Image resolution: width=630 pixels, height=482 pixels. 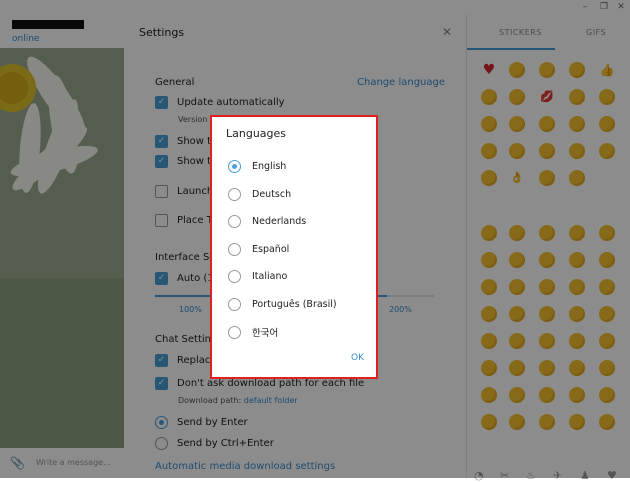 I want to click on language-label: Português (Brasil), so click(x=294, y=304).